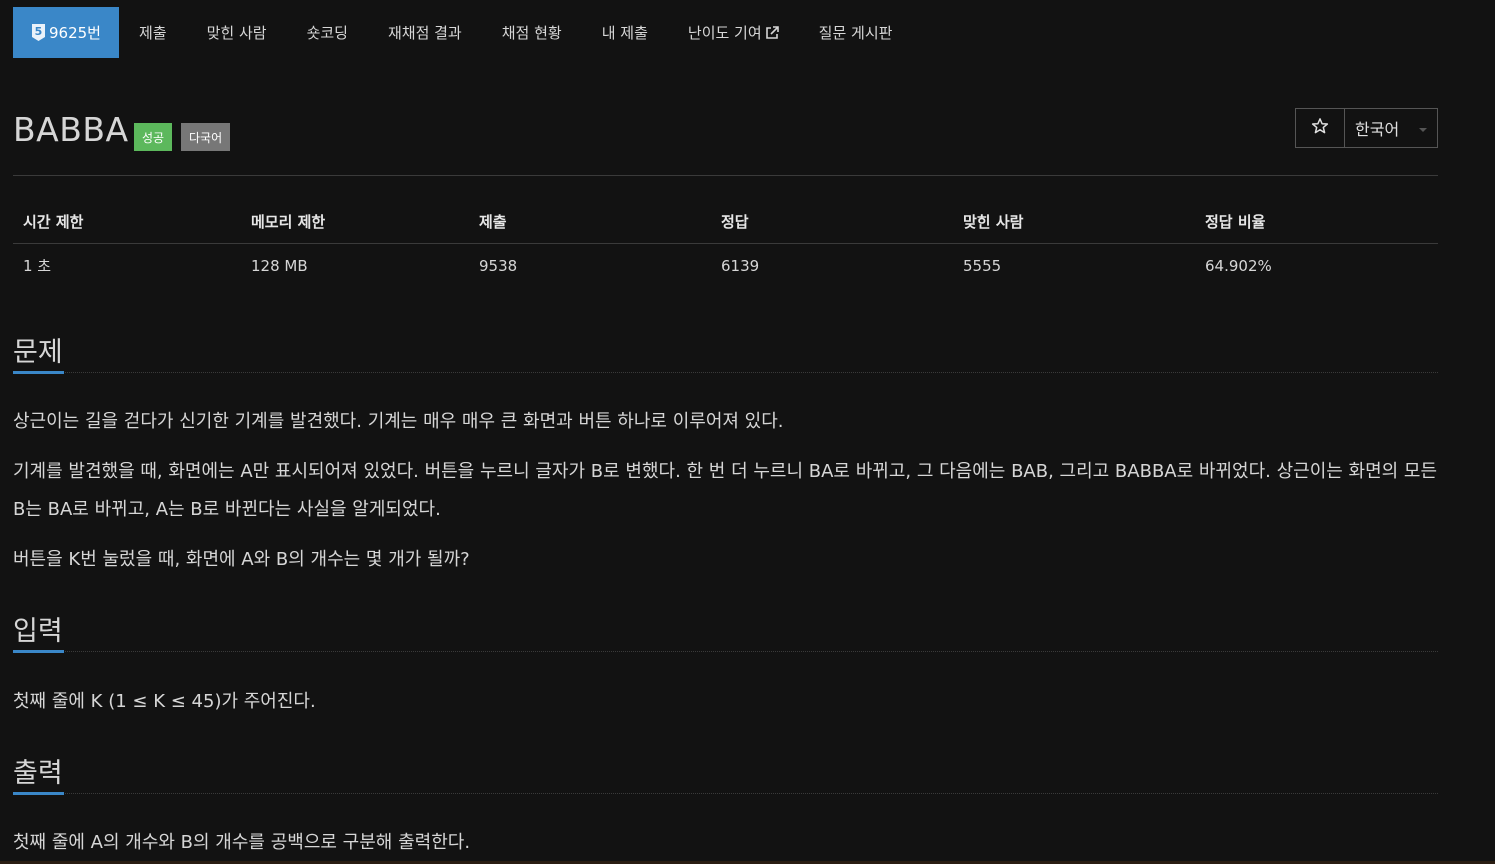 This screenshot has width=1495, height=864. Describe the element at coordinates (590, 221) in the screenshot. I see `header-submissions: 제출` at that location.